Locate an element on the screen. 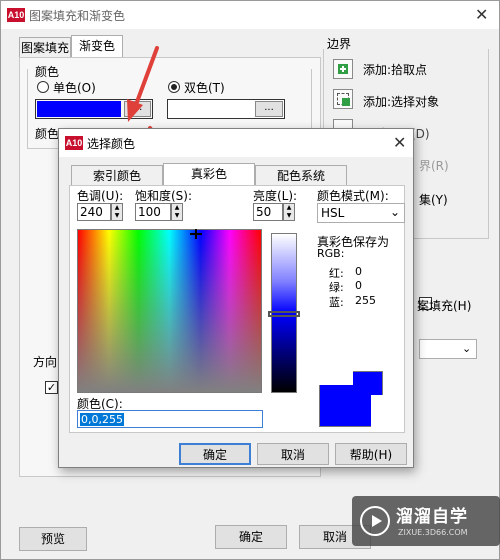 This screenshot has height=560, width=500. watermark: 溜溜自学 ZIXUE.3D66.COM is located at coordinates (426, 521).